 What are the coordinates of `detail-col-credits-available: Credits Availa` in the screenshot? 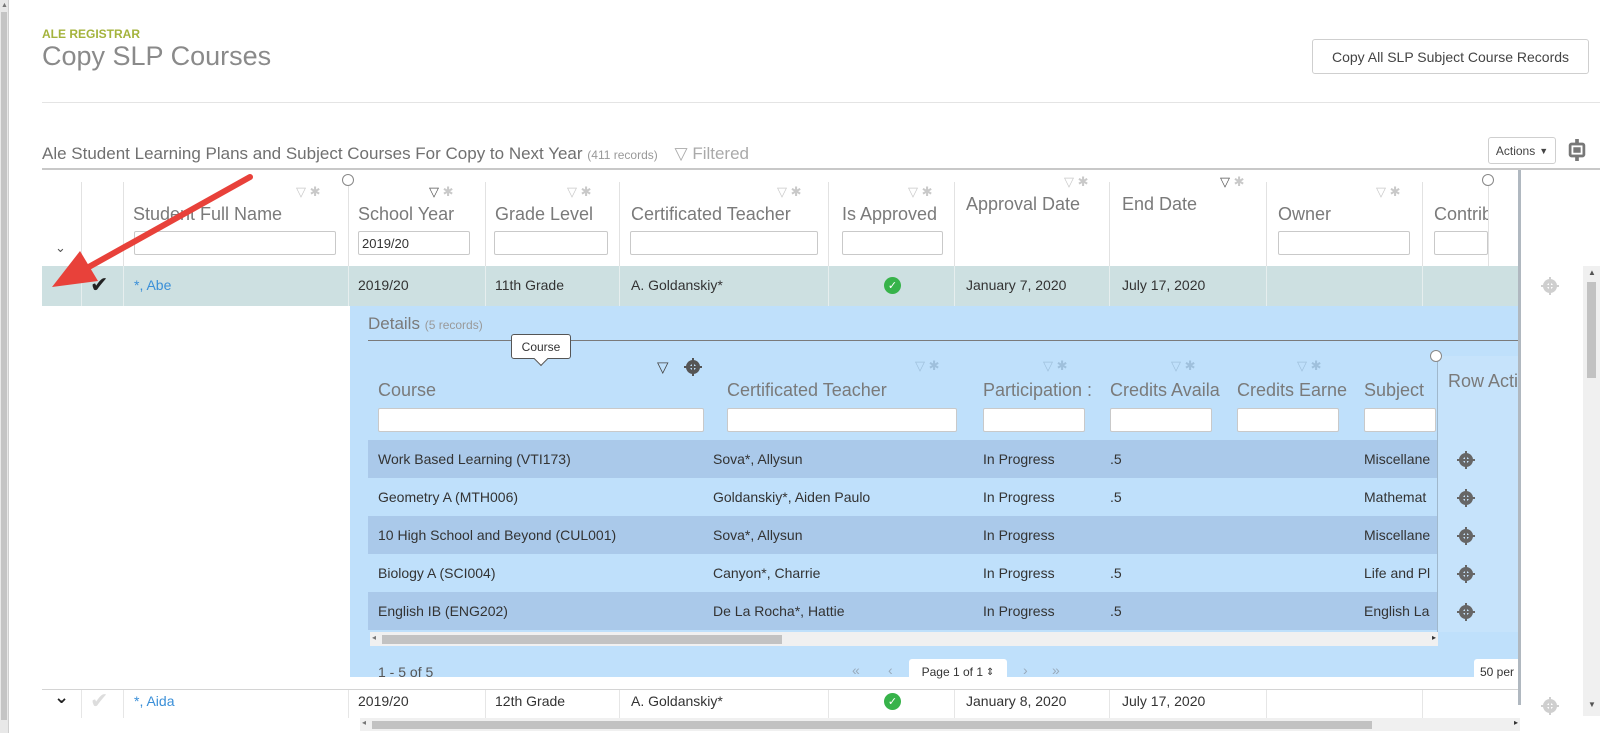 It's located at (1173, 390).